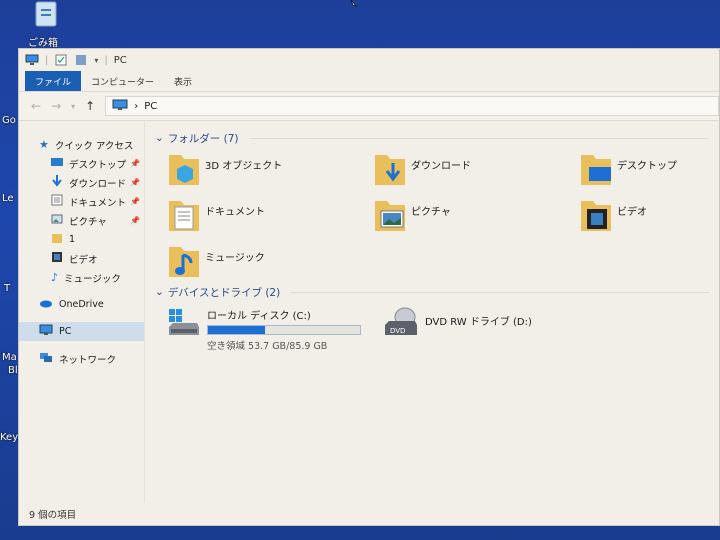 This screenshot has height=540, width=720. I want to click on forward-arrow-icon: →, so click(56, 106).